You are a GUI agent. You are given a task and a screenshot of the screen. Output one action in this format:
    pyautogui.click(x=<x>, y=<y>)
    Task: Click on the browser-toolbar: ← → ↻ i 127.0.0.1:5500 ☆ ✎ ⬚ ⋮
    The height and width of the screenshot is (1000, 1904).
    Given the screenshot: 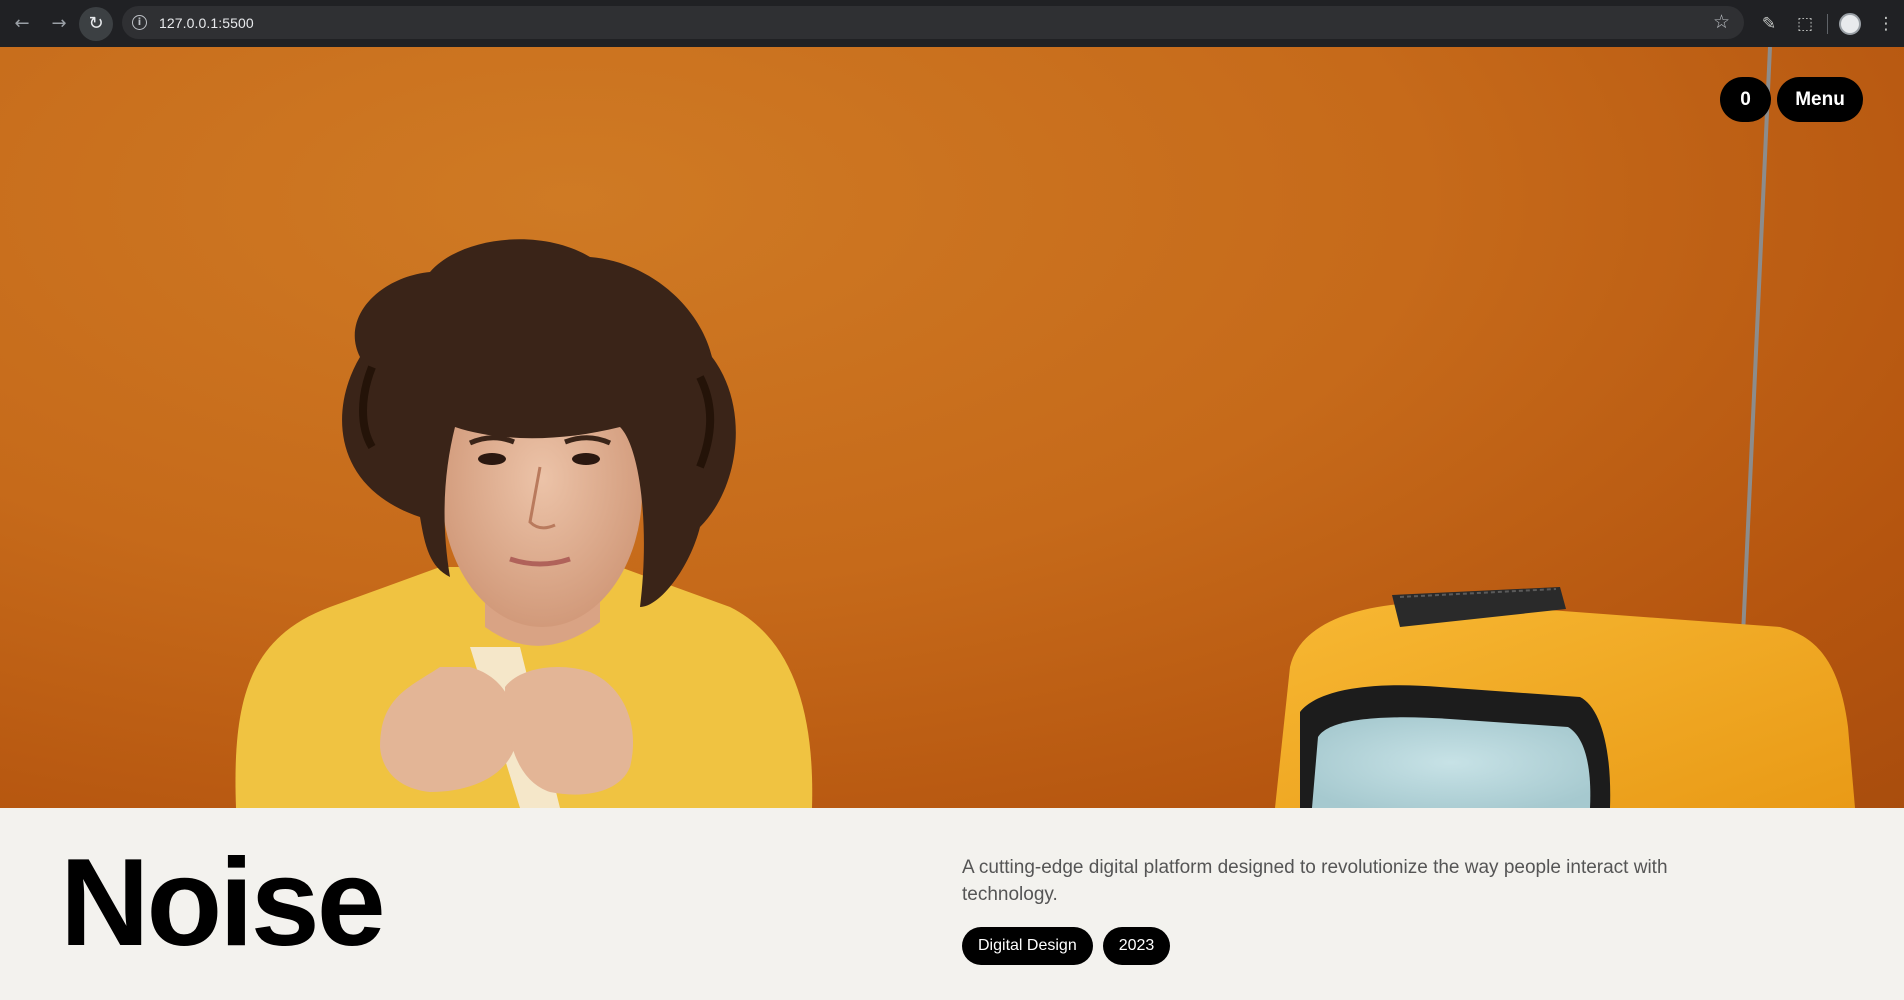 What is the action you would take?
    pyautogui.click(x=952, y=23)
    